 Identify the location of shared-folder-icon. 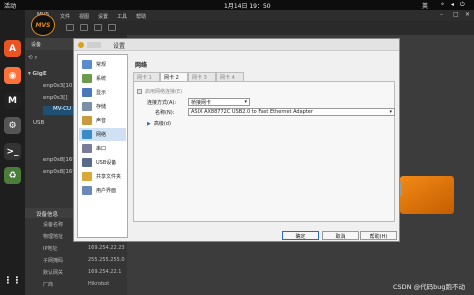
(87, 176).